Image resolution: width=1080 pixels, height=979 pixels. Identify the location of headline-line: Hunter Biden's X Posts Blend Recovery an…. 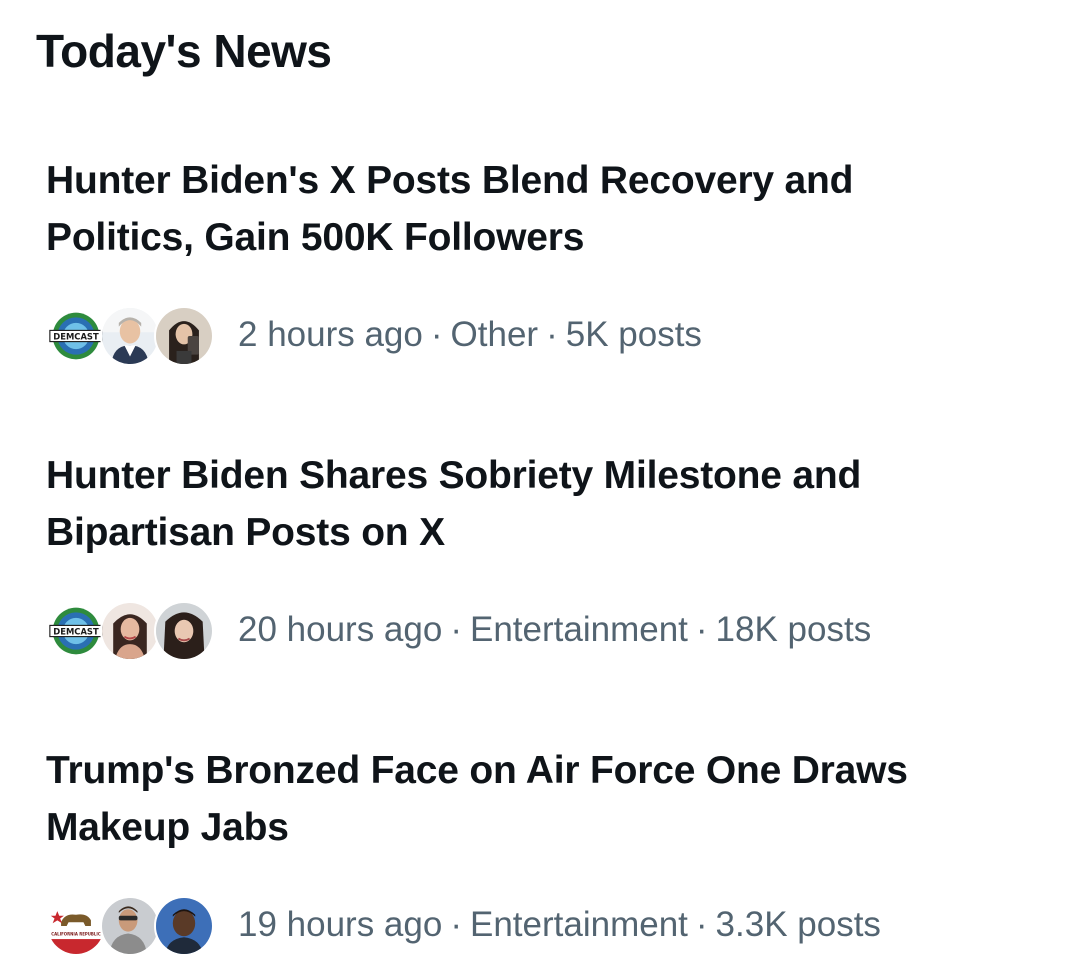
(450, 180).